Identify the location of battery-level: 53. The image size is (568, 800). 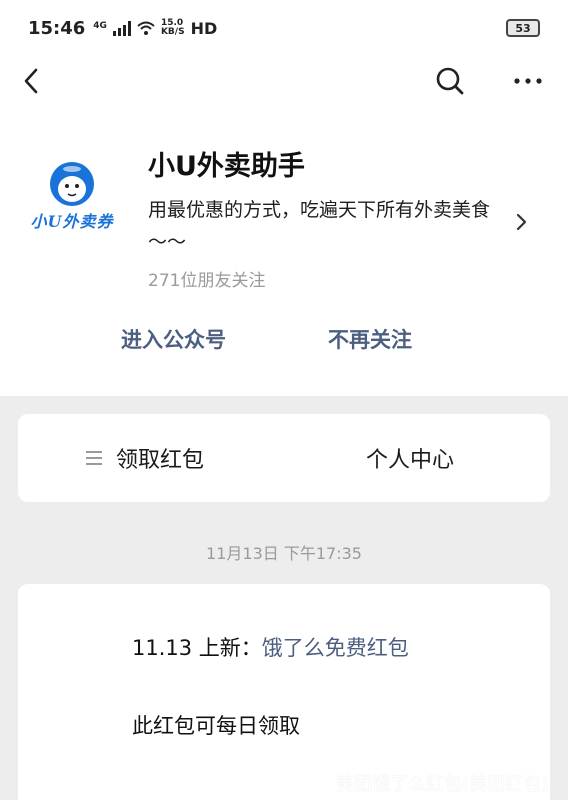
(523, 28).